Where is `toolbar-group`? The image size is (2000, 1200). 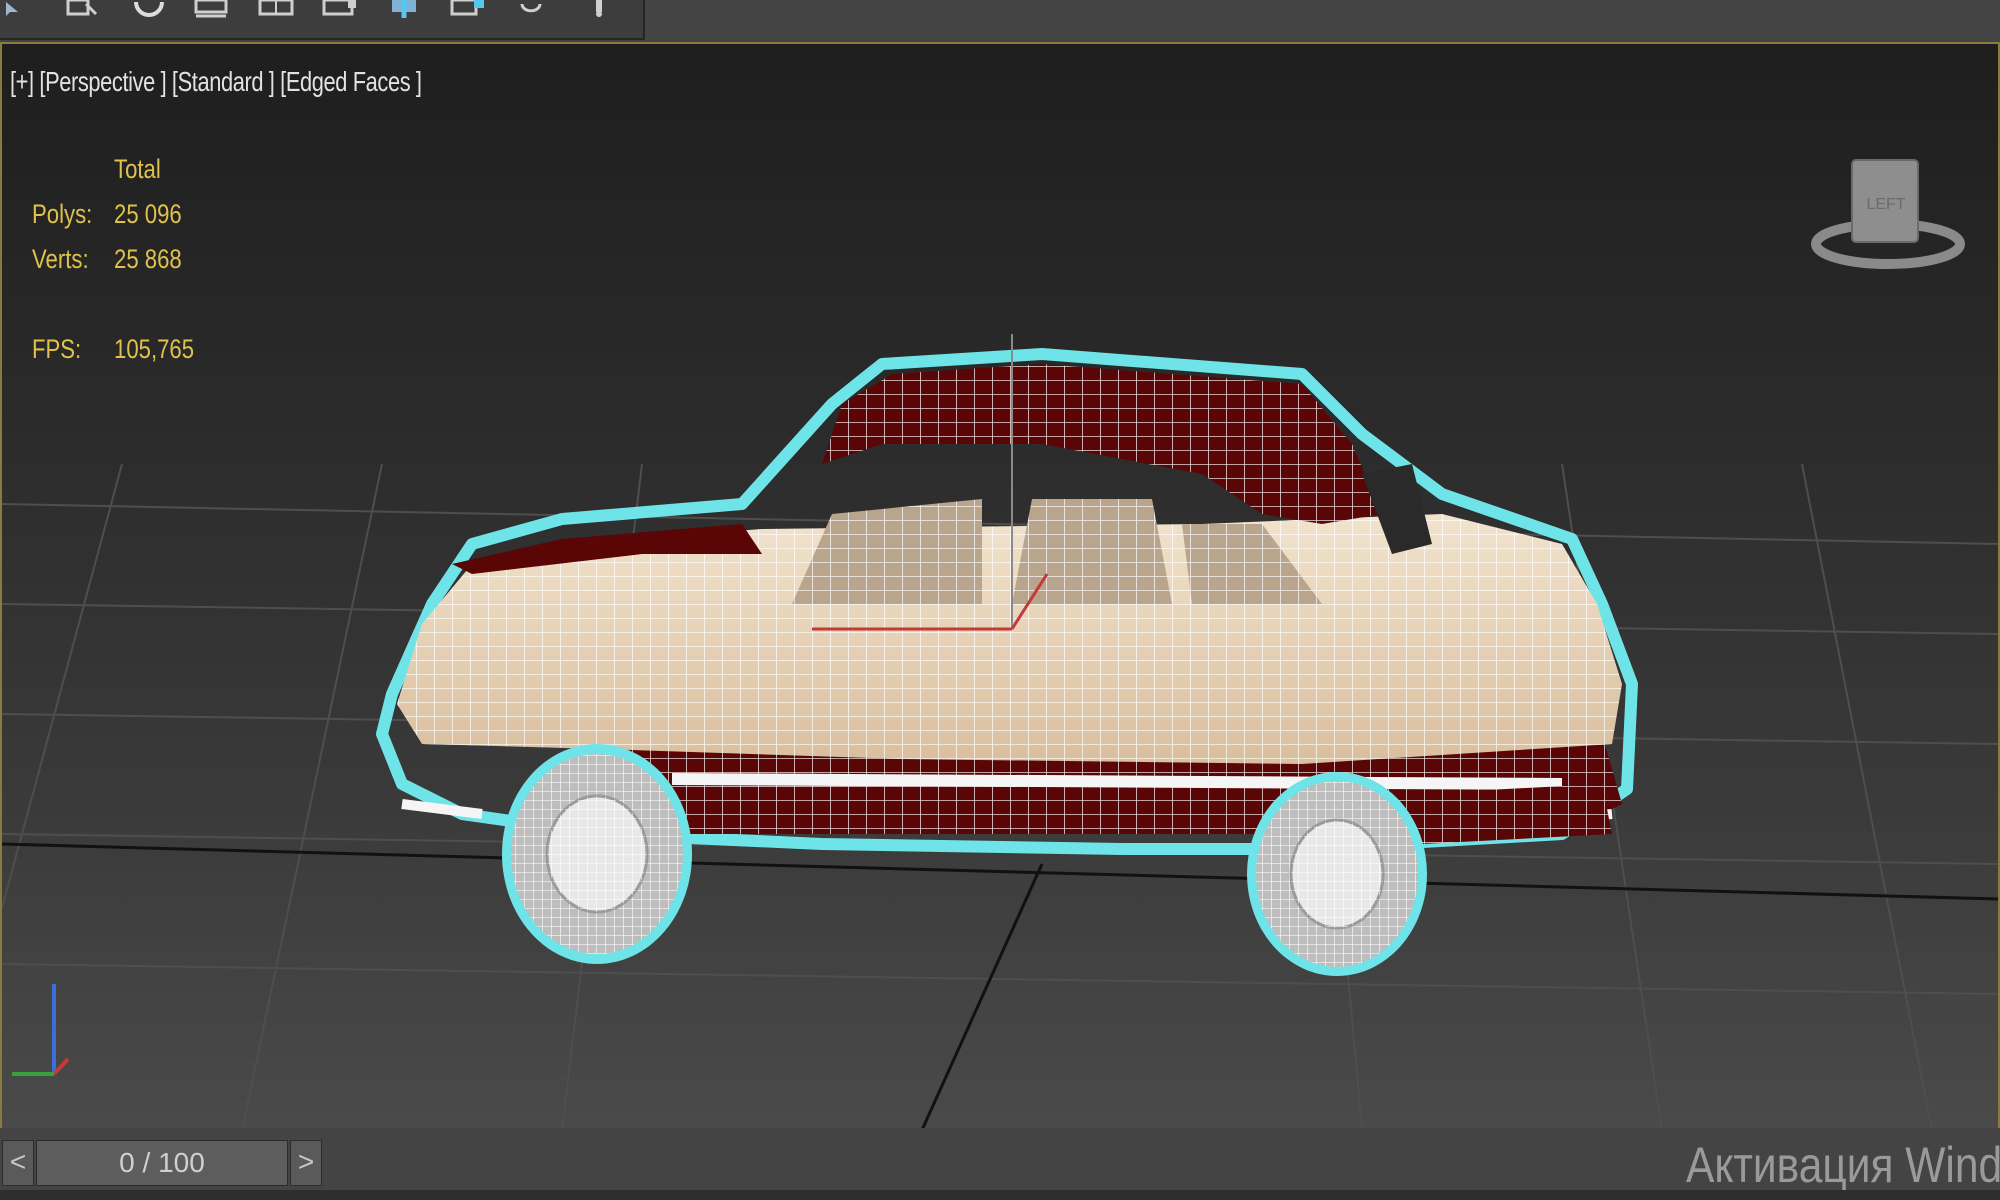 toolbar-group is located at coordinates (322, 20).